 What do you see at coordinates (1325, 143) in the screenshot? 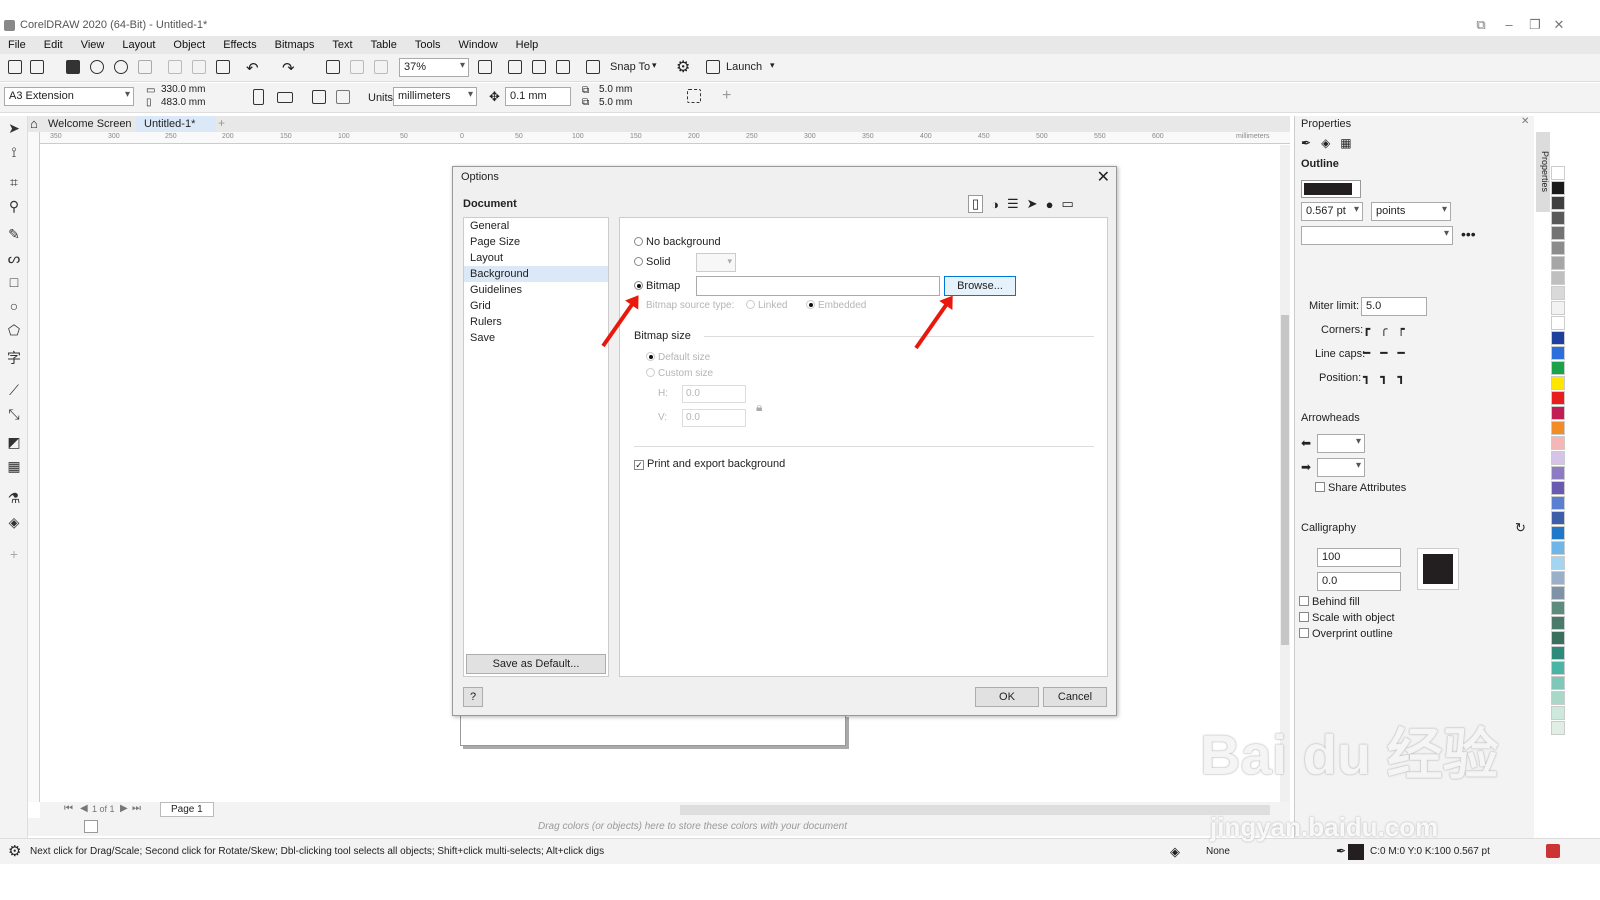
I see `fill-tab-icon: ◈` at bounding box center [1325, 143].